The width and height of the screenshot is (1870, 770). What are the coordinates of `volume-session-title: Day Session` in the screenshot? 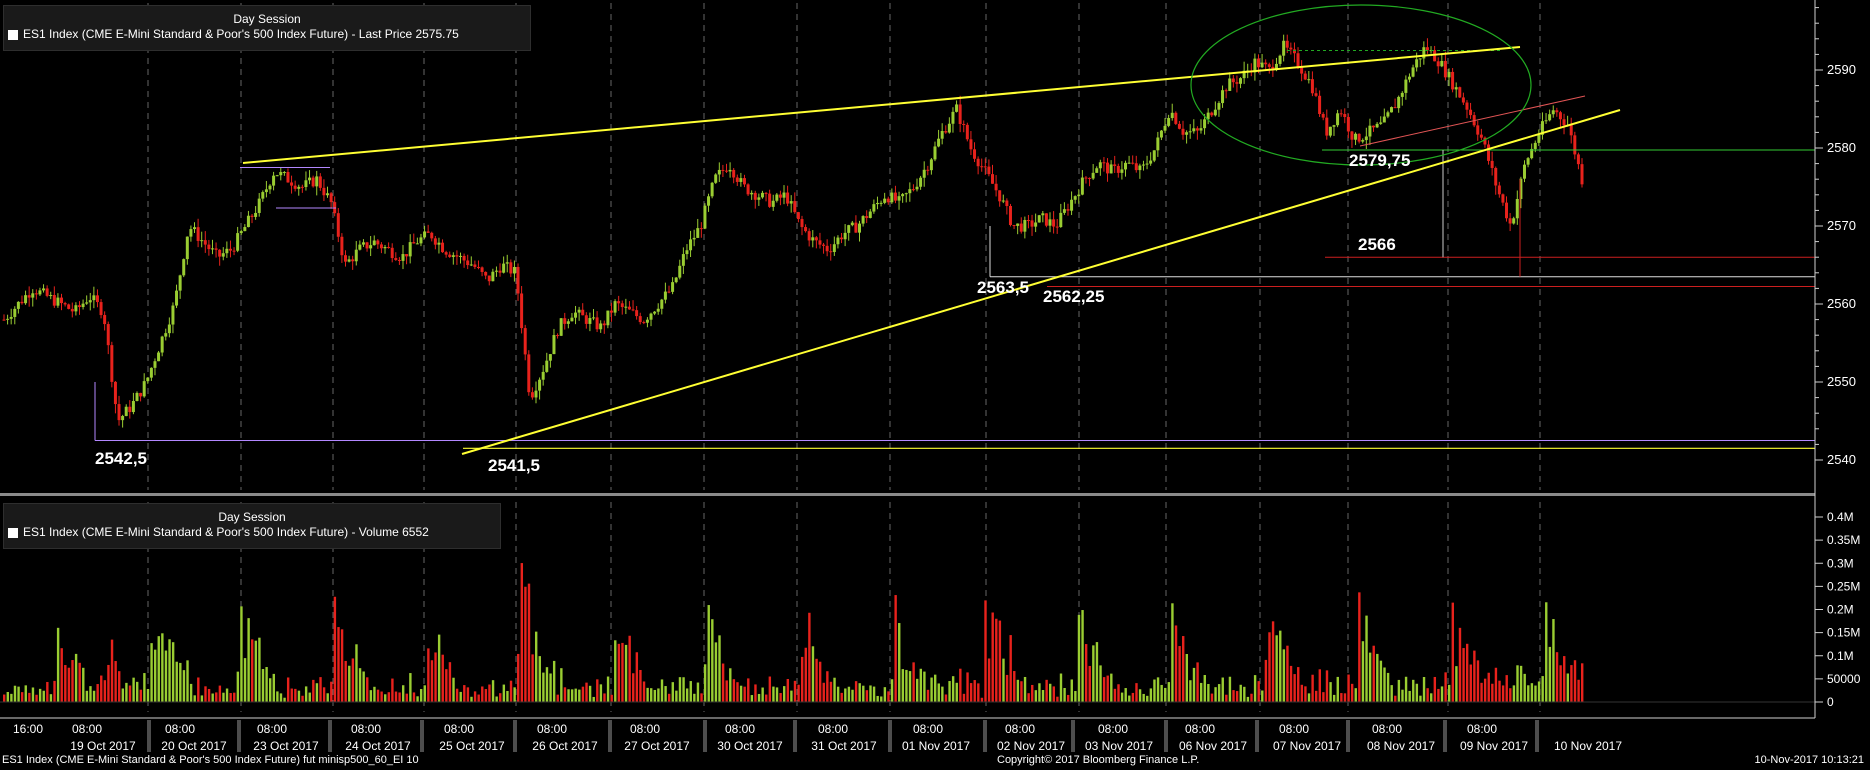 It's located at (252, 517).